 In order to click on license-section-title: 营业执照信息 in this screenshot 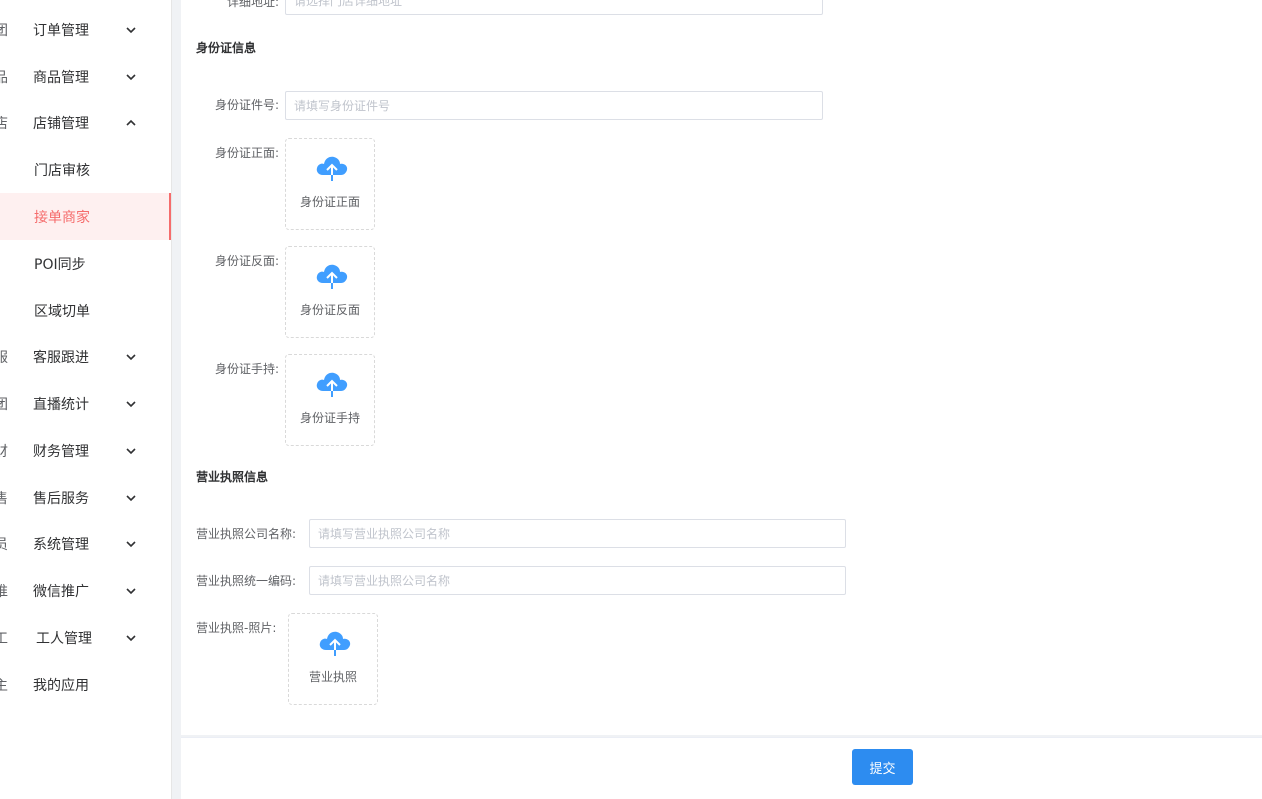, I will do `click(232, 477)`.